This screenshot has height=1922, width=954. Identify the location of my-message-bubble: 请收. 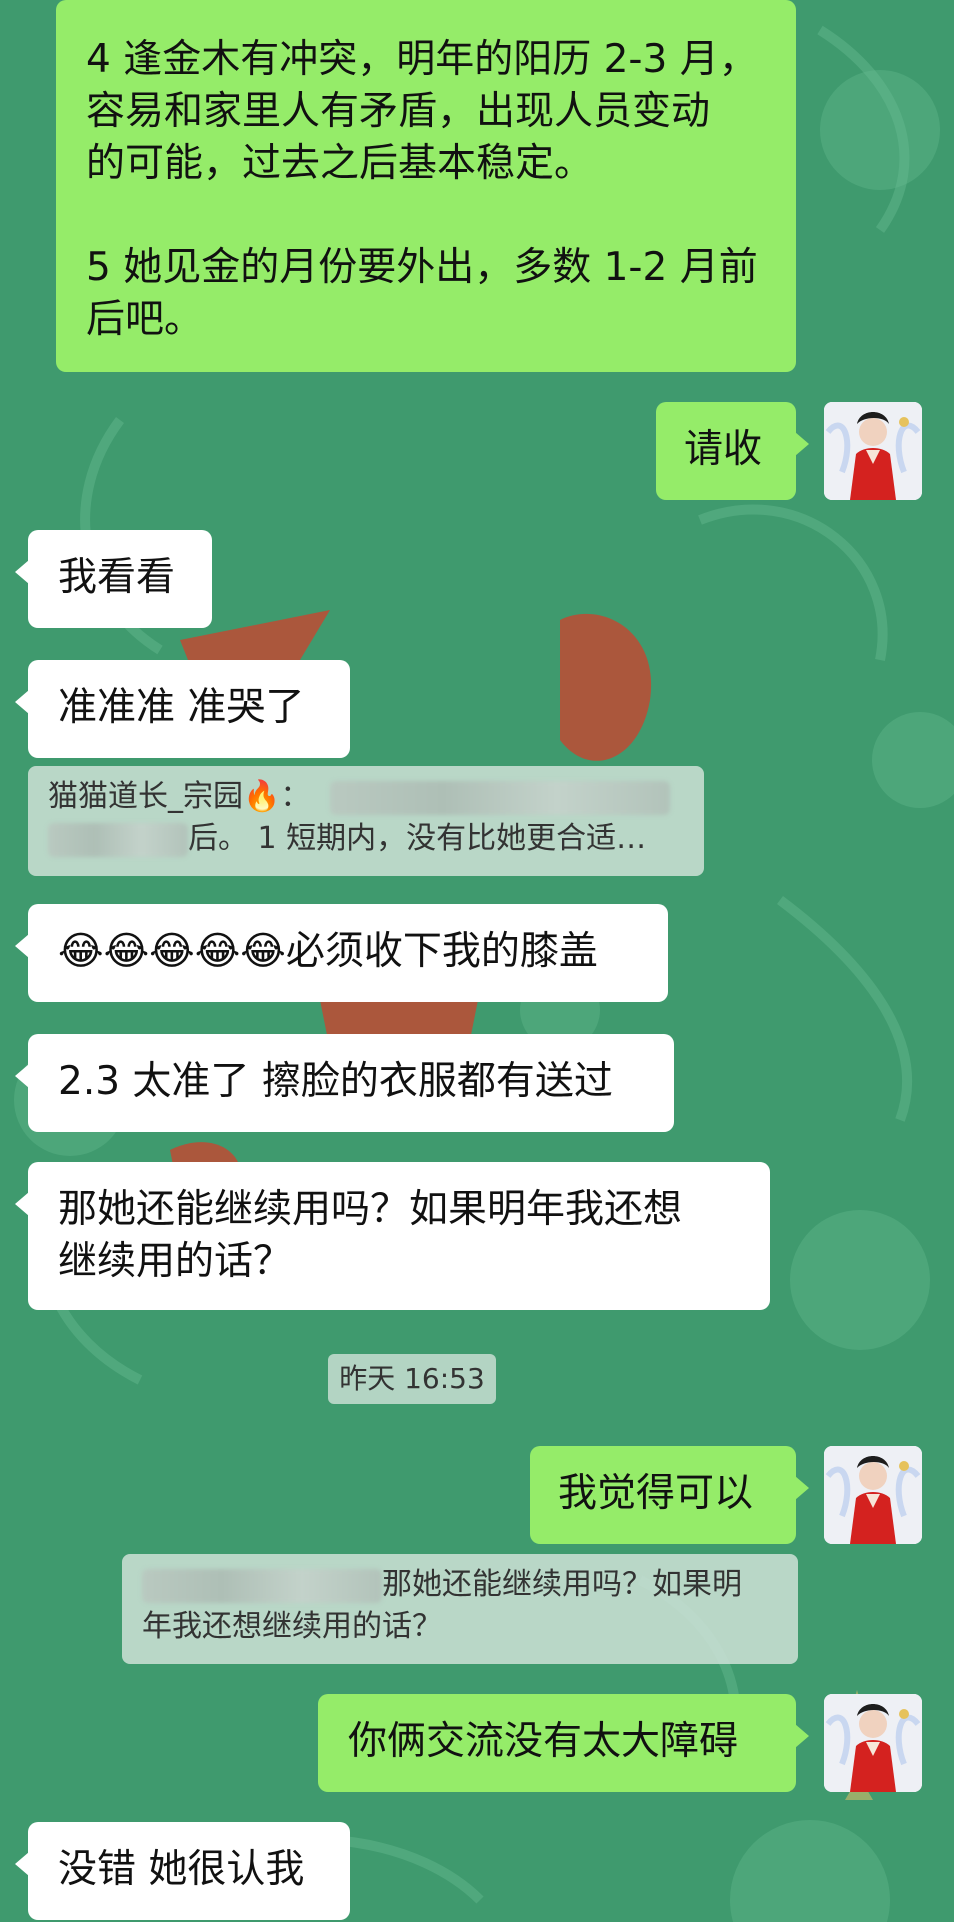
(732, 451).